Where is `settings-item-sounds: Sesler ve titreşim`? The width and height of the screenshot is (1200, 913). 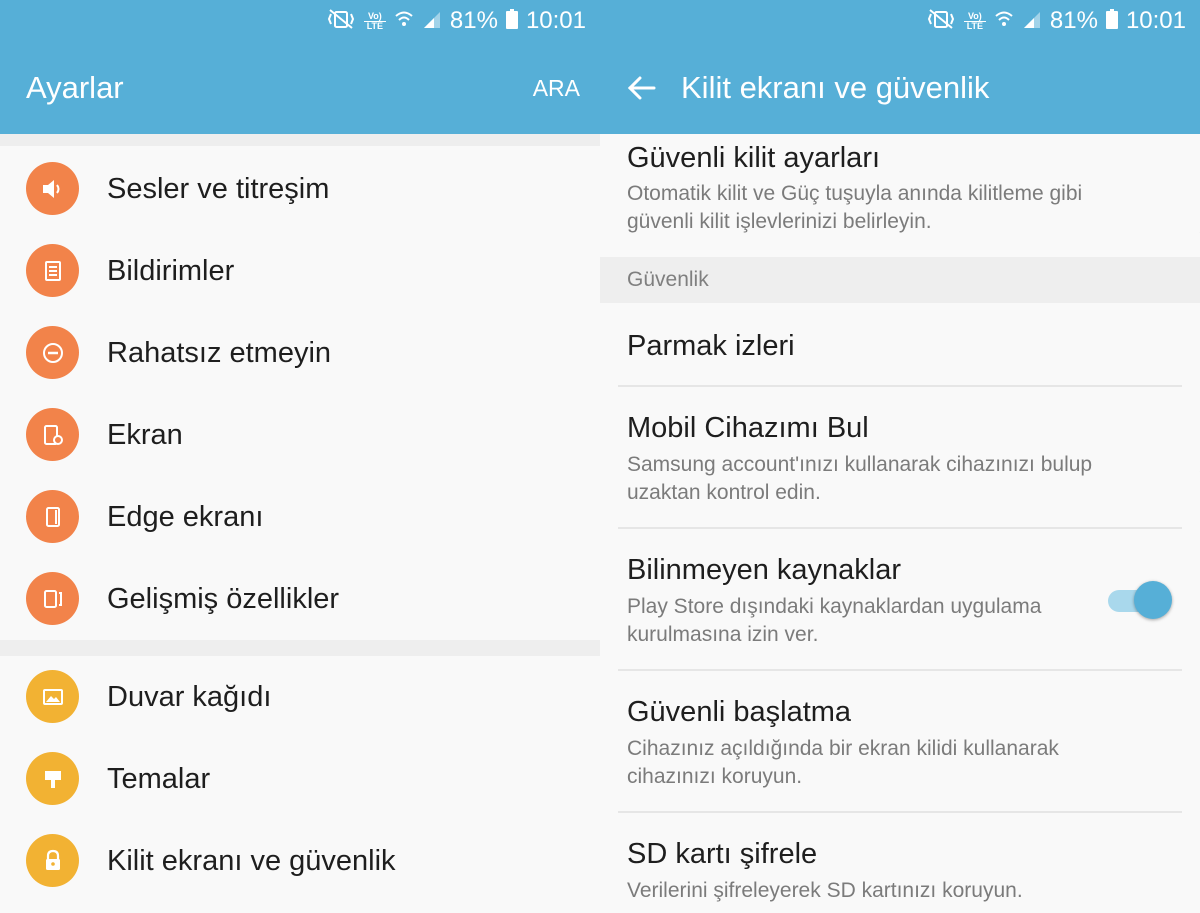
settings-item-sounds: Sesler ve titreşim is located at coordinates (300, 189).